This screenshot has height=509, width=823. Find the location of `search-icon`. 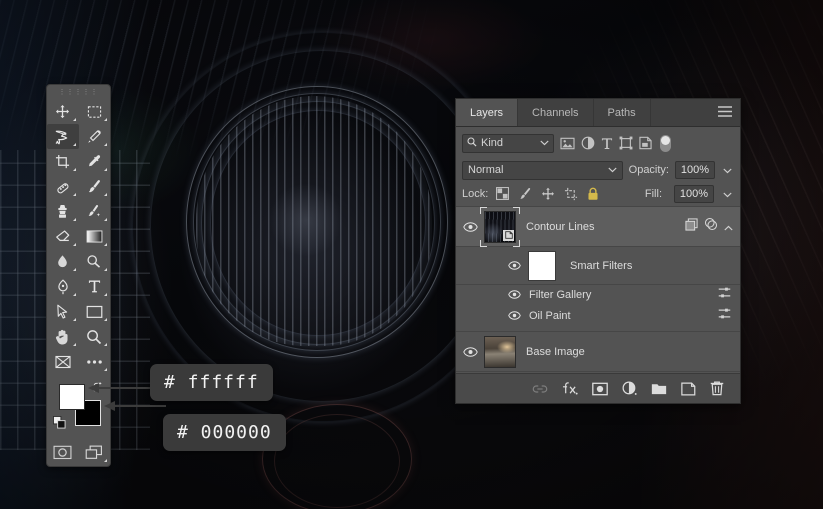

search-icon is located at coordinates (472, 143).